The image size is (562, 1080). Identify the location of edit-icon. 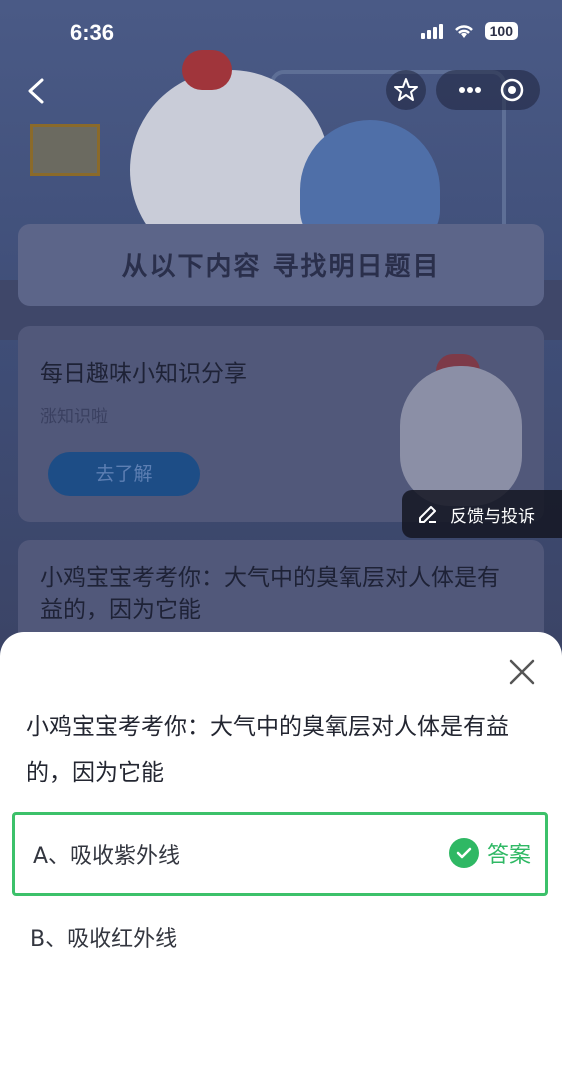
(427, 514).